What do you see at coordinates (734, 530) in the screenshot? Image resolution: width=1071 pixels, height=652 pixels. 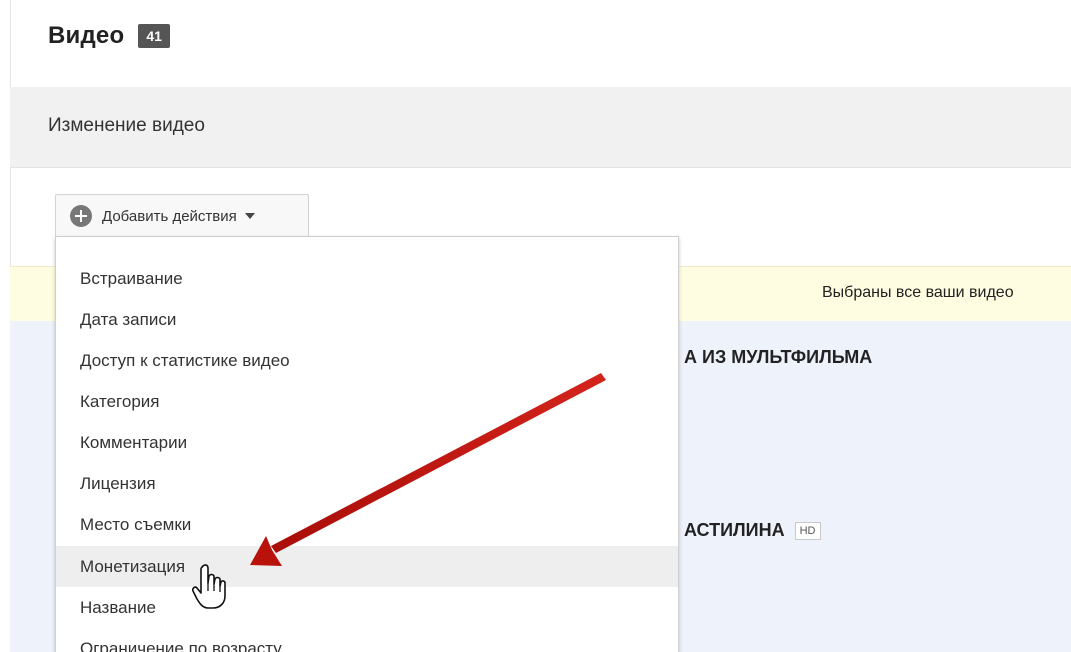 I see `video-title-text: АСТИЛИНА` at bounding box center [734, 530].